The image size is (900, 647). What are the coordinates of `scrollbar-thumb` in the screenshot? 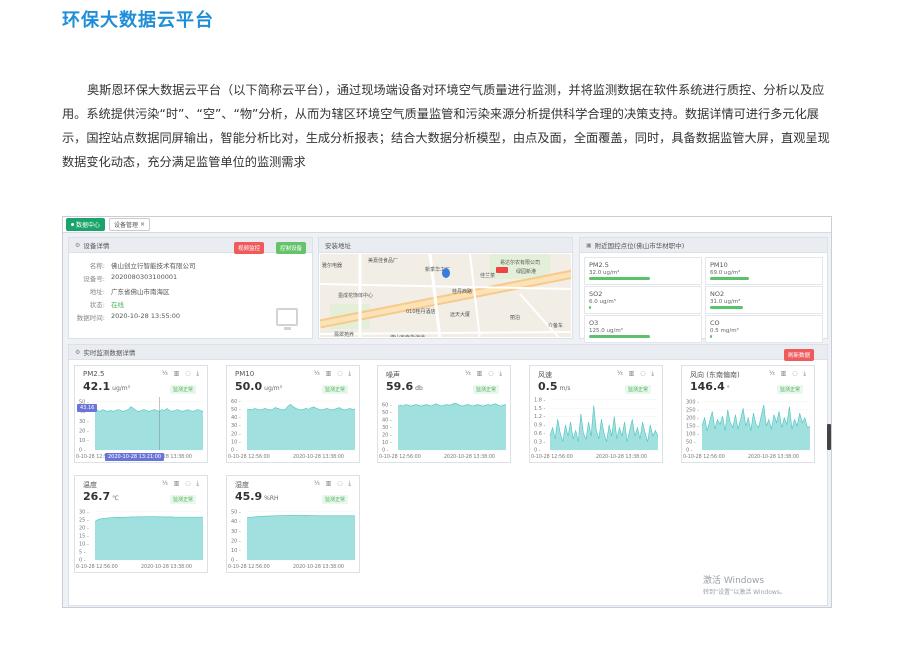 It's located at (829, 437).